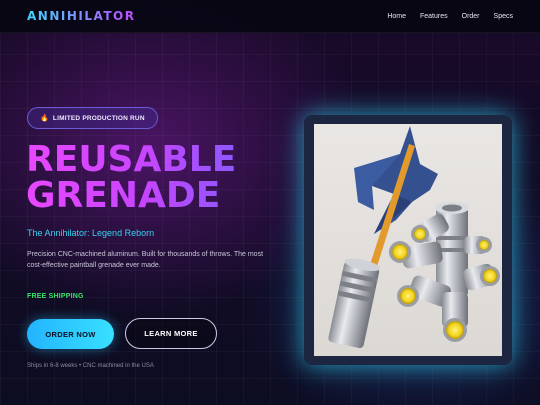  I want to click on free-shipping-label: FREE SHIPPING, so click(55, 296).